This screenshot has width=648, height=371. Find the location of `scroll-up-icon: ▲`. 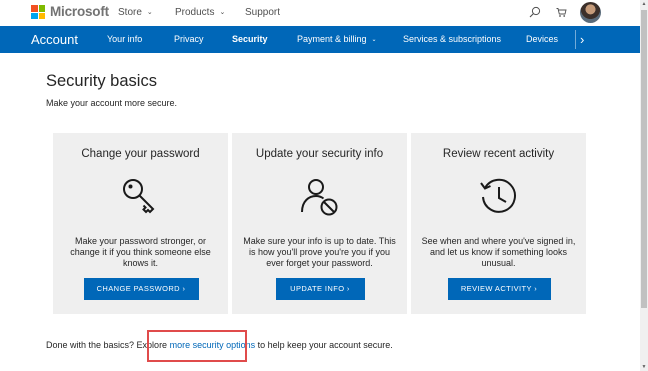

scroll-up-icon: ▲ is located at coordinates (644, 4).